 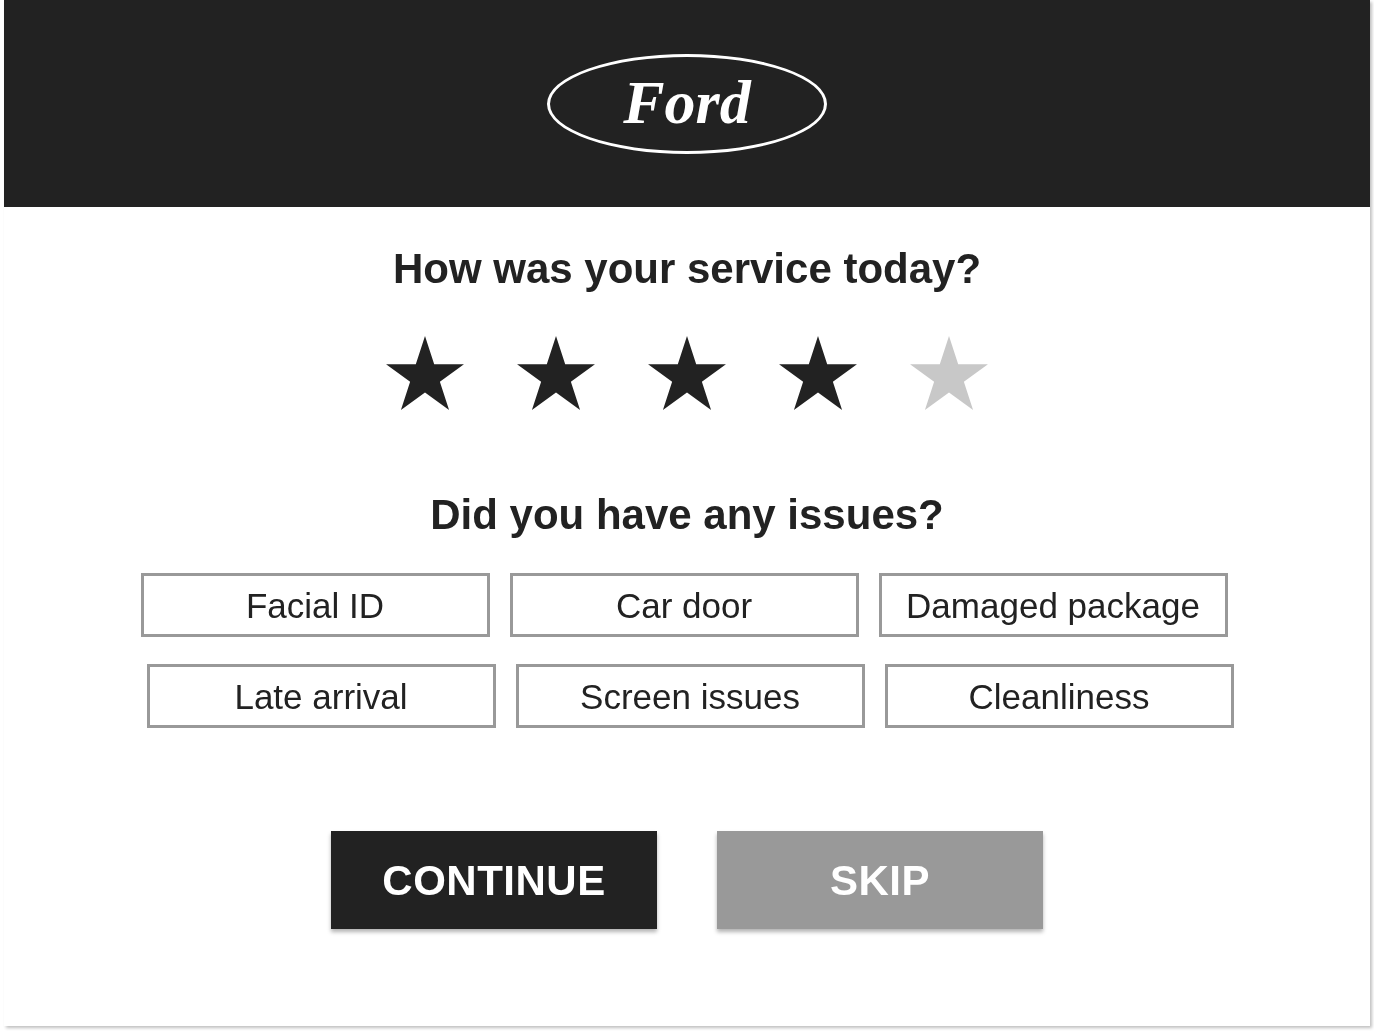 I want to click on issue-chip: Car door, so click(x=684, y=605).